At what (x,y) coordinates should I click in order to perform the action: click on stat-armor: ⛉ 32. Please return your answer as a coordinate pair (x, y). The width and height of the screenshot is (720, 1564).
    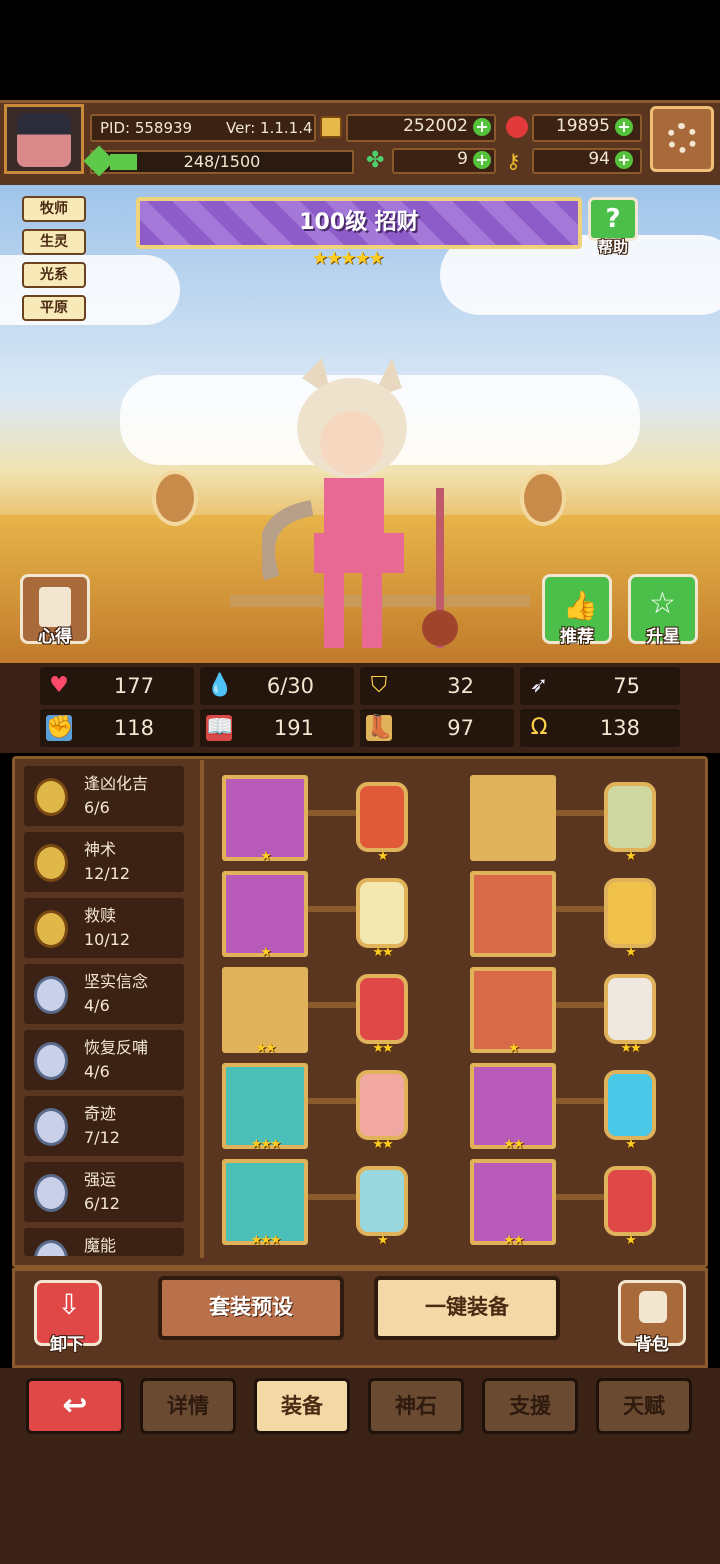
    Looking at the image, I should click on (437, 686).